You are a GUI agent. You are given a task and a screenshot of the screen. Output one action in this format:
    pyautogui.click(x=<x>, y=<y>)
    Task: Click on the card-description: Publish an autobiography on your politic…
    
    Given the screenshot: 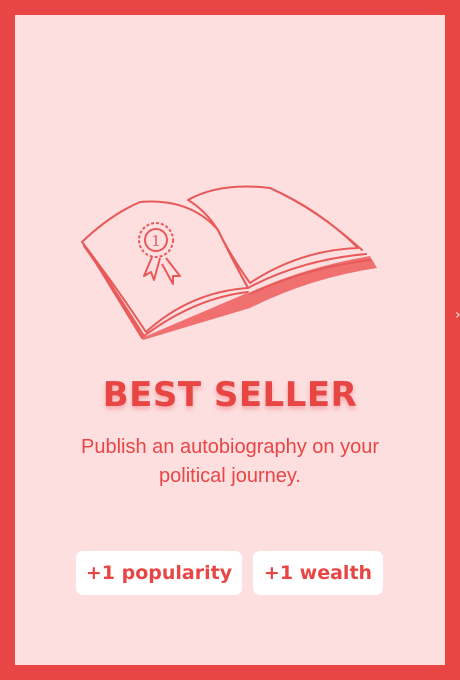 What is the action you would take?
    pyautogui.click(x=230, y=461)
    